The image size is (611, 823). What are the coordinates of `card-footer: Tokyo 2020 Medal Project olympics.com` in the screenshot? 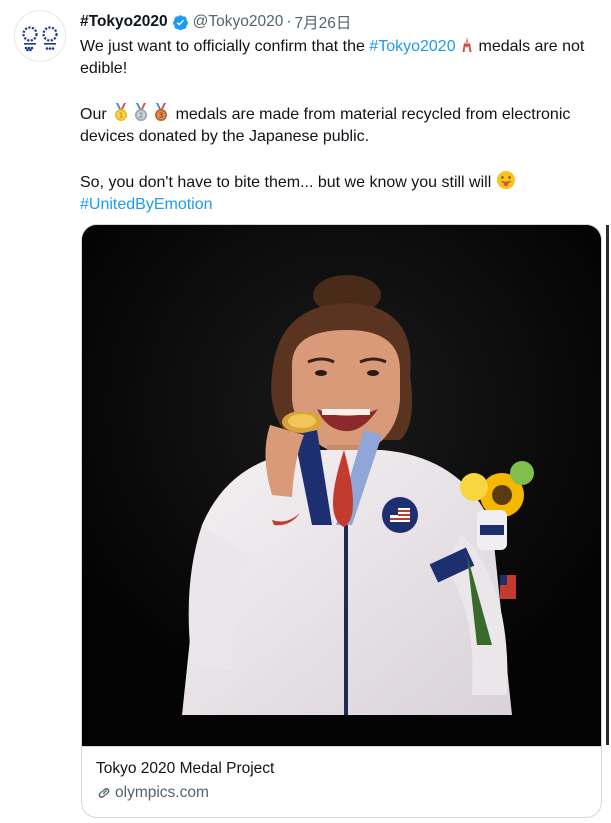 It's located at (341, 781).